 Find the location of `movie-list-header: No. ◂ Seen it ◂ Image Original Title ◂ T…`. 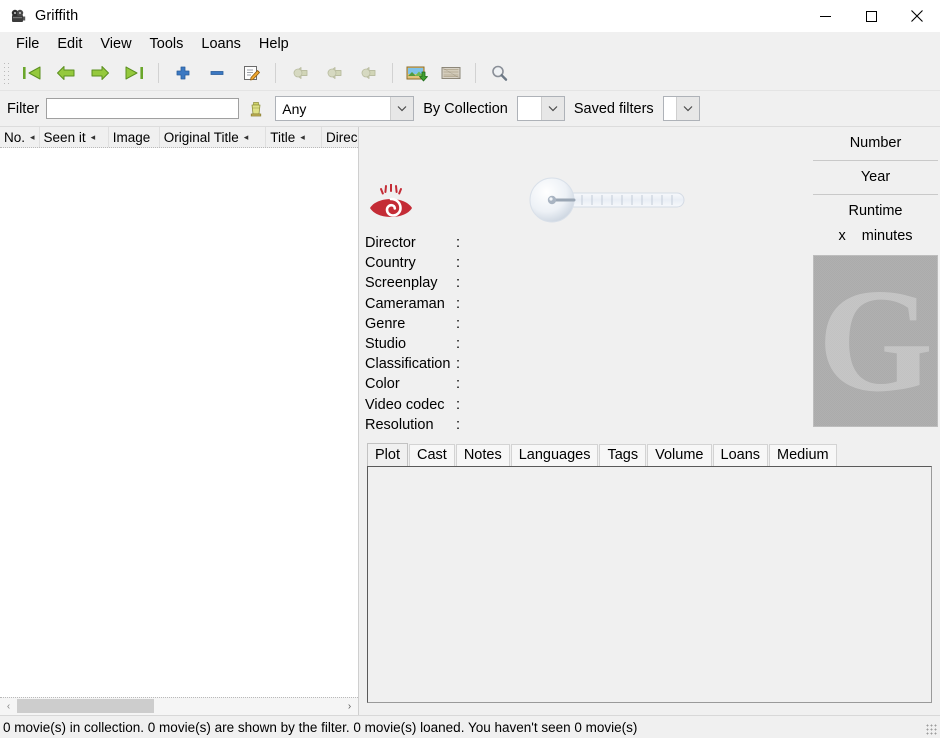

movie-list-header: No. ◂ Seen it ◂ Image Original Title ◂ T… is located at coordinates (179, 137).